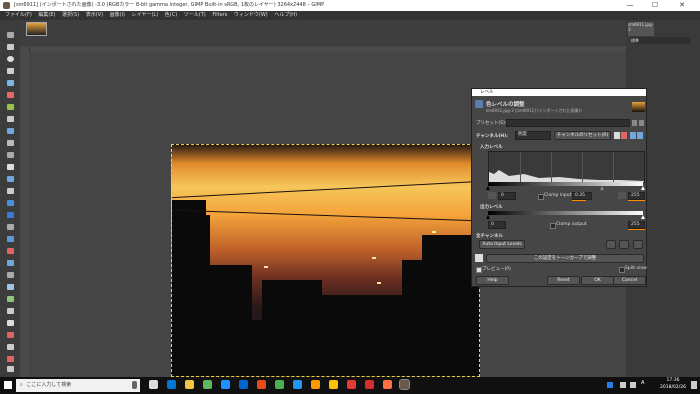 Image resolution: width=700 pixels, height=394 pixels. Describe the element at coordinates (488, 217) in the screenshot. I see `output-black-handle` at that location.